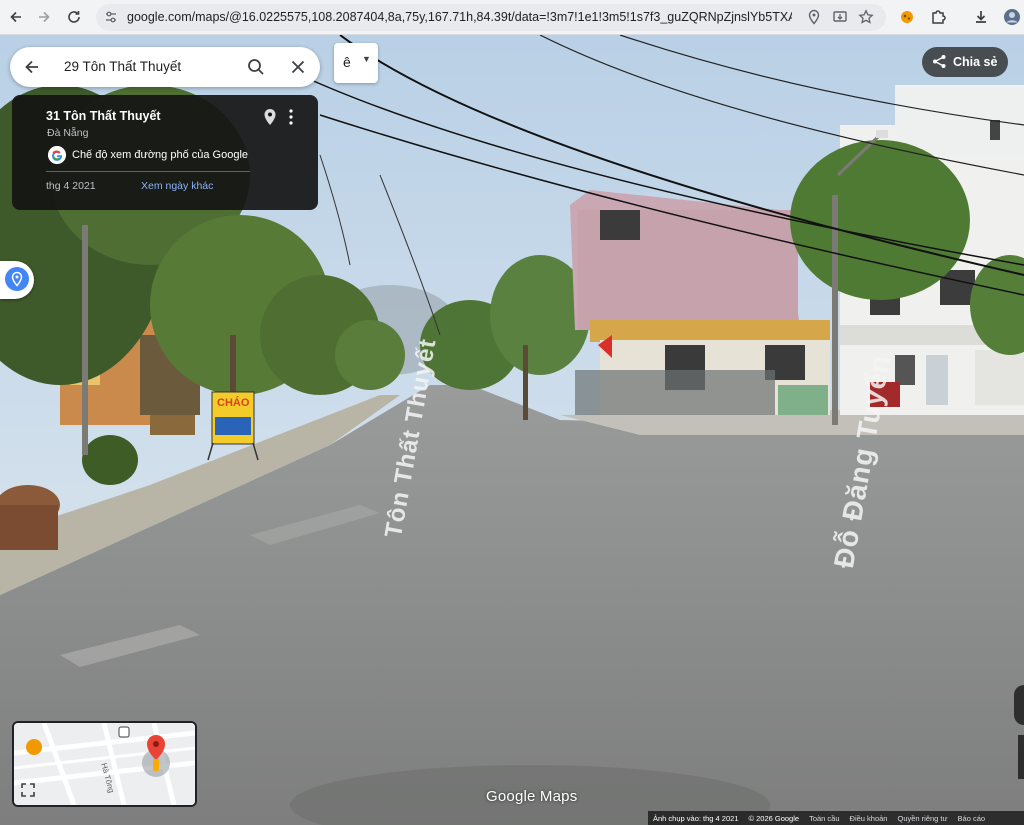  I want to click on location-icon, so click(814, 17).